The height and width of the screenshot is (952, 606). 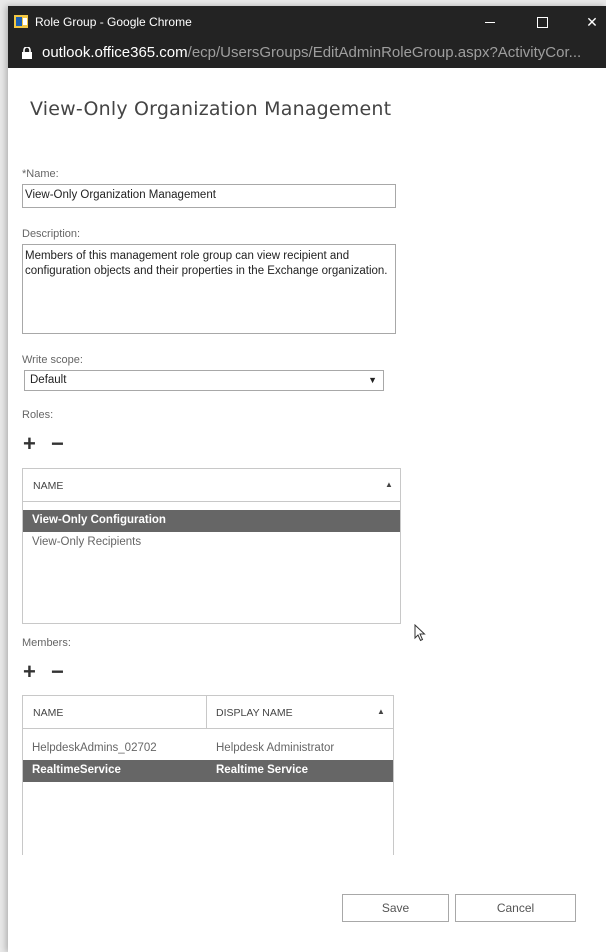 What do you see at coordinates (27, 53) in the screenshot?
I see `lock-icon` at bounding box center [27, 53].